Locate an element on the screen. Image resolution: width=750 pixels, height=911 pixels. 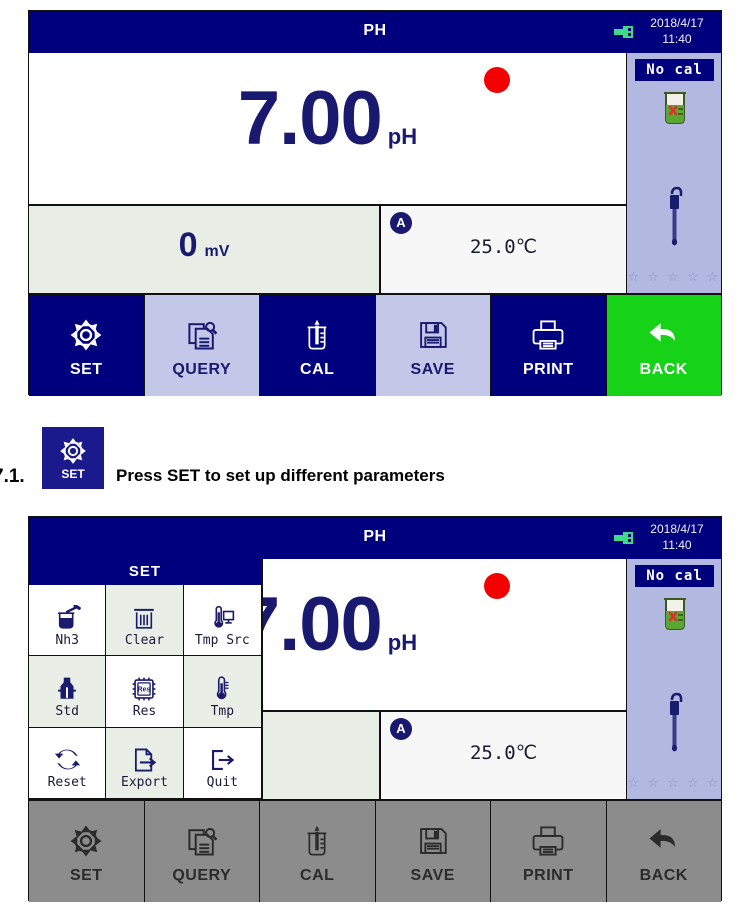
svg-text: Res is located at coordinates (144, 689).